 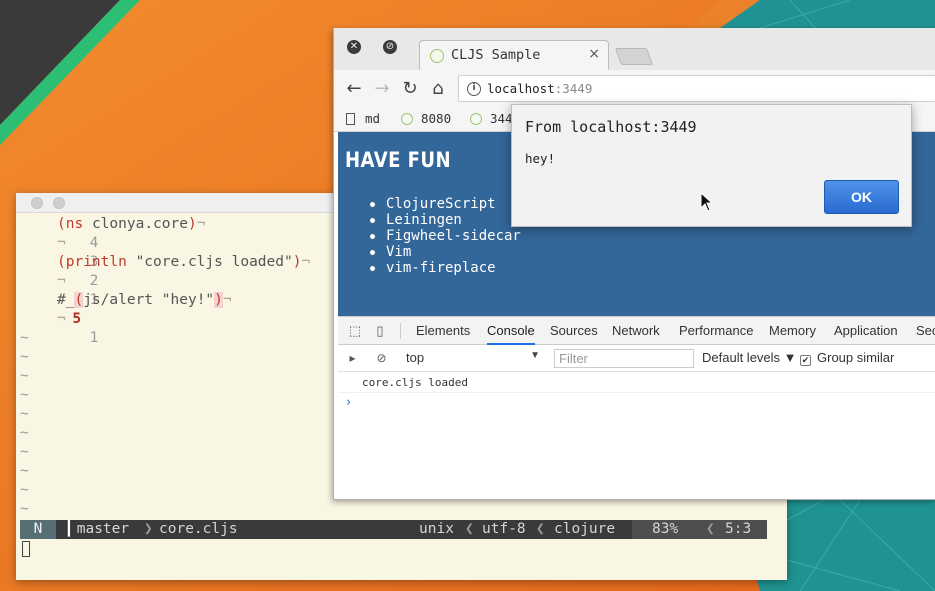 What do you see at coordinates (443, 331) in the screenshot?
I see `tab-elements: Elements` at bounding box center [443, 331].